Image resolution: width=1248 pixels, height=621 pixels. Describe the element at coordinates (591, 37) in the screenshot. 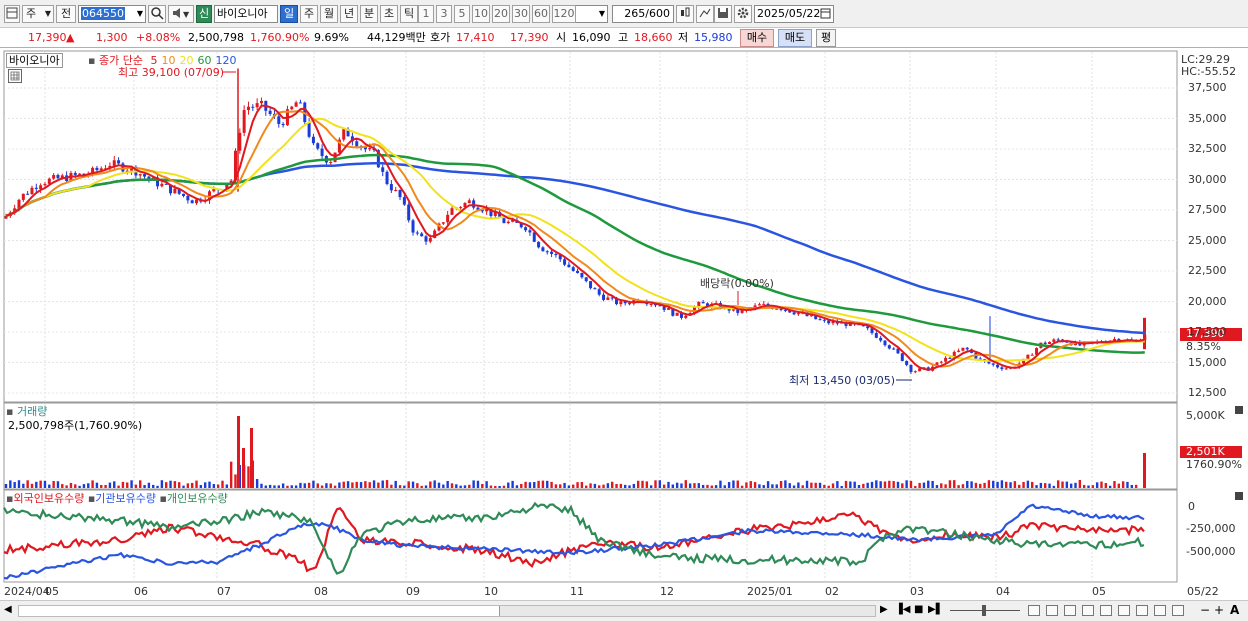

I see `open-price: 16,090` at that location.